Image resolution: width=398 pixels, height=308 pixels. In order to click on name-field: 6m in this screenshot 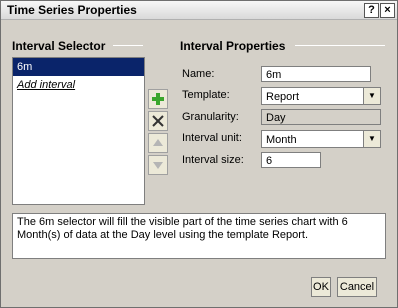, I will do `click(316, 74)`.